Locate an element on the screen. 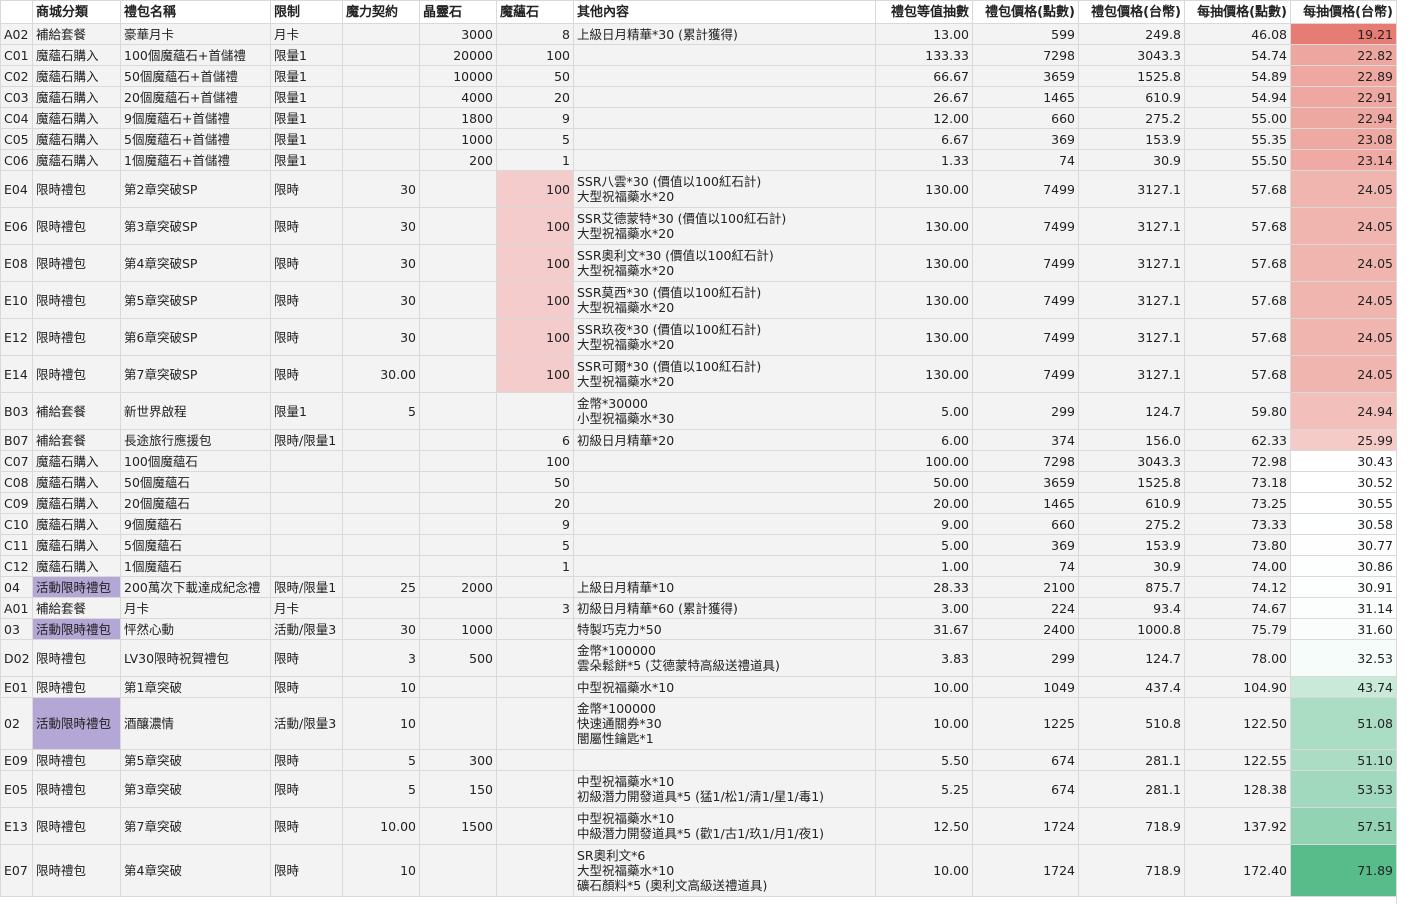 The width and height of the screenshot is (1420, 904). cell-pack-name: 第5章突破 is located at coordinates (195, 760).